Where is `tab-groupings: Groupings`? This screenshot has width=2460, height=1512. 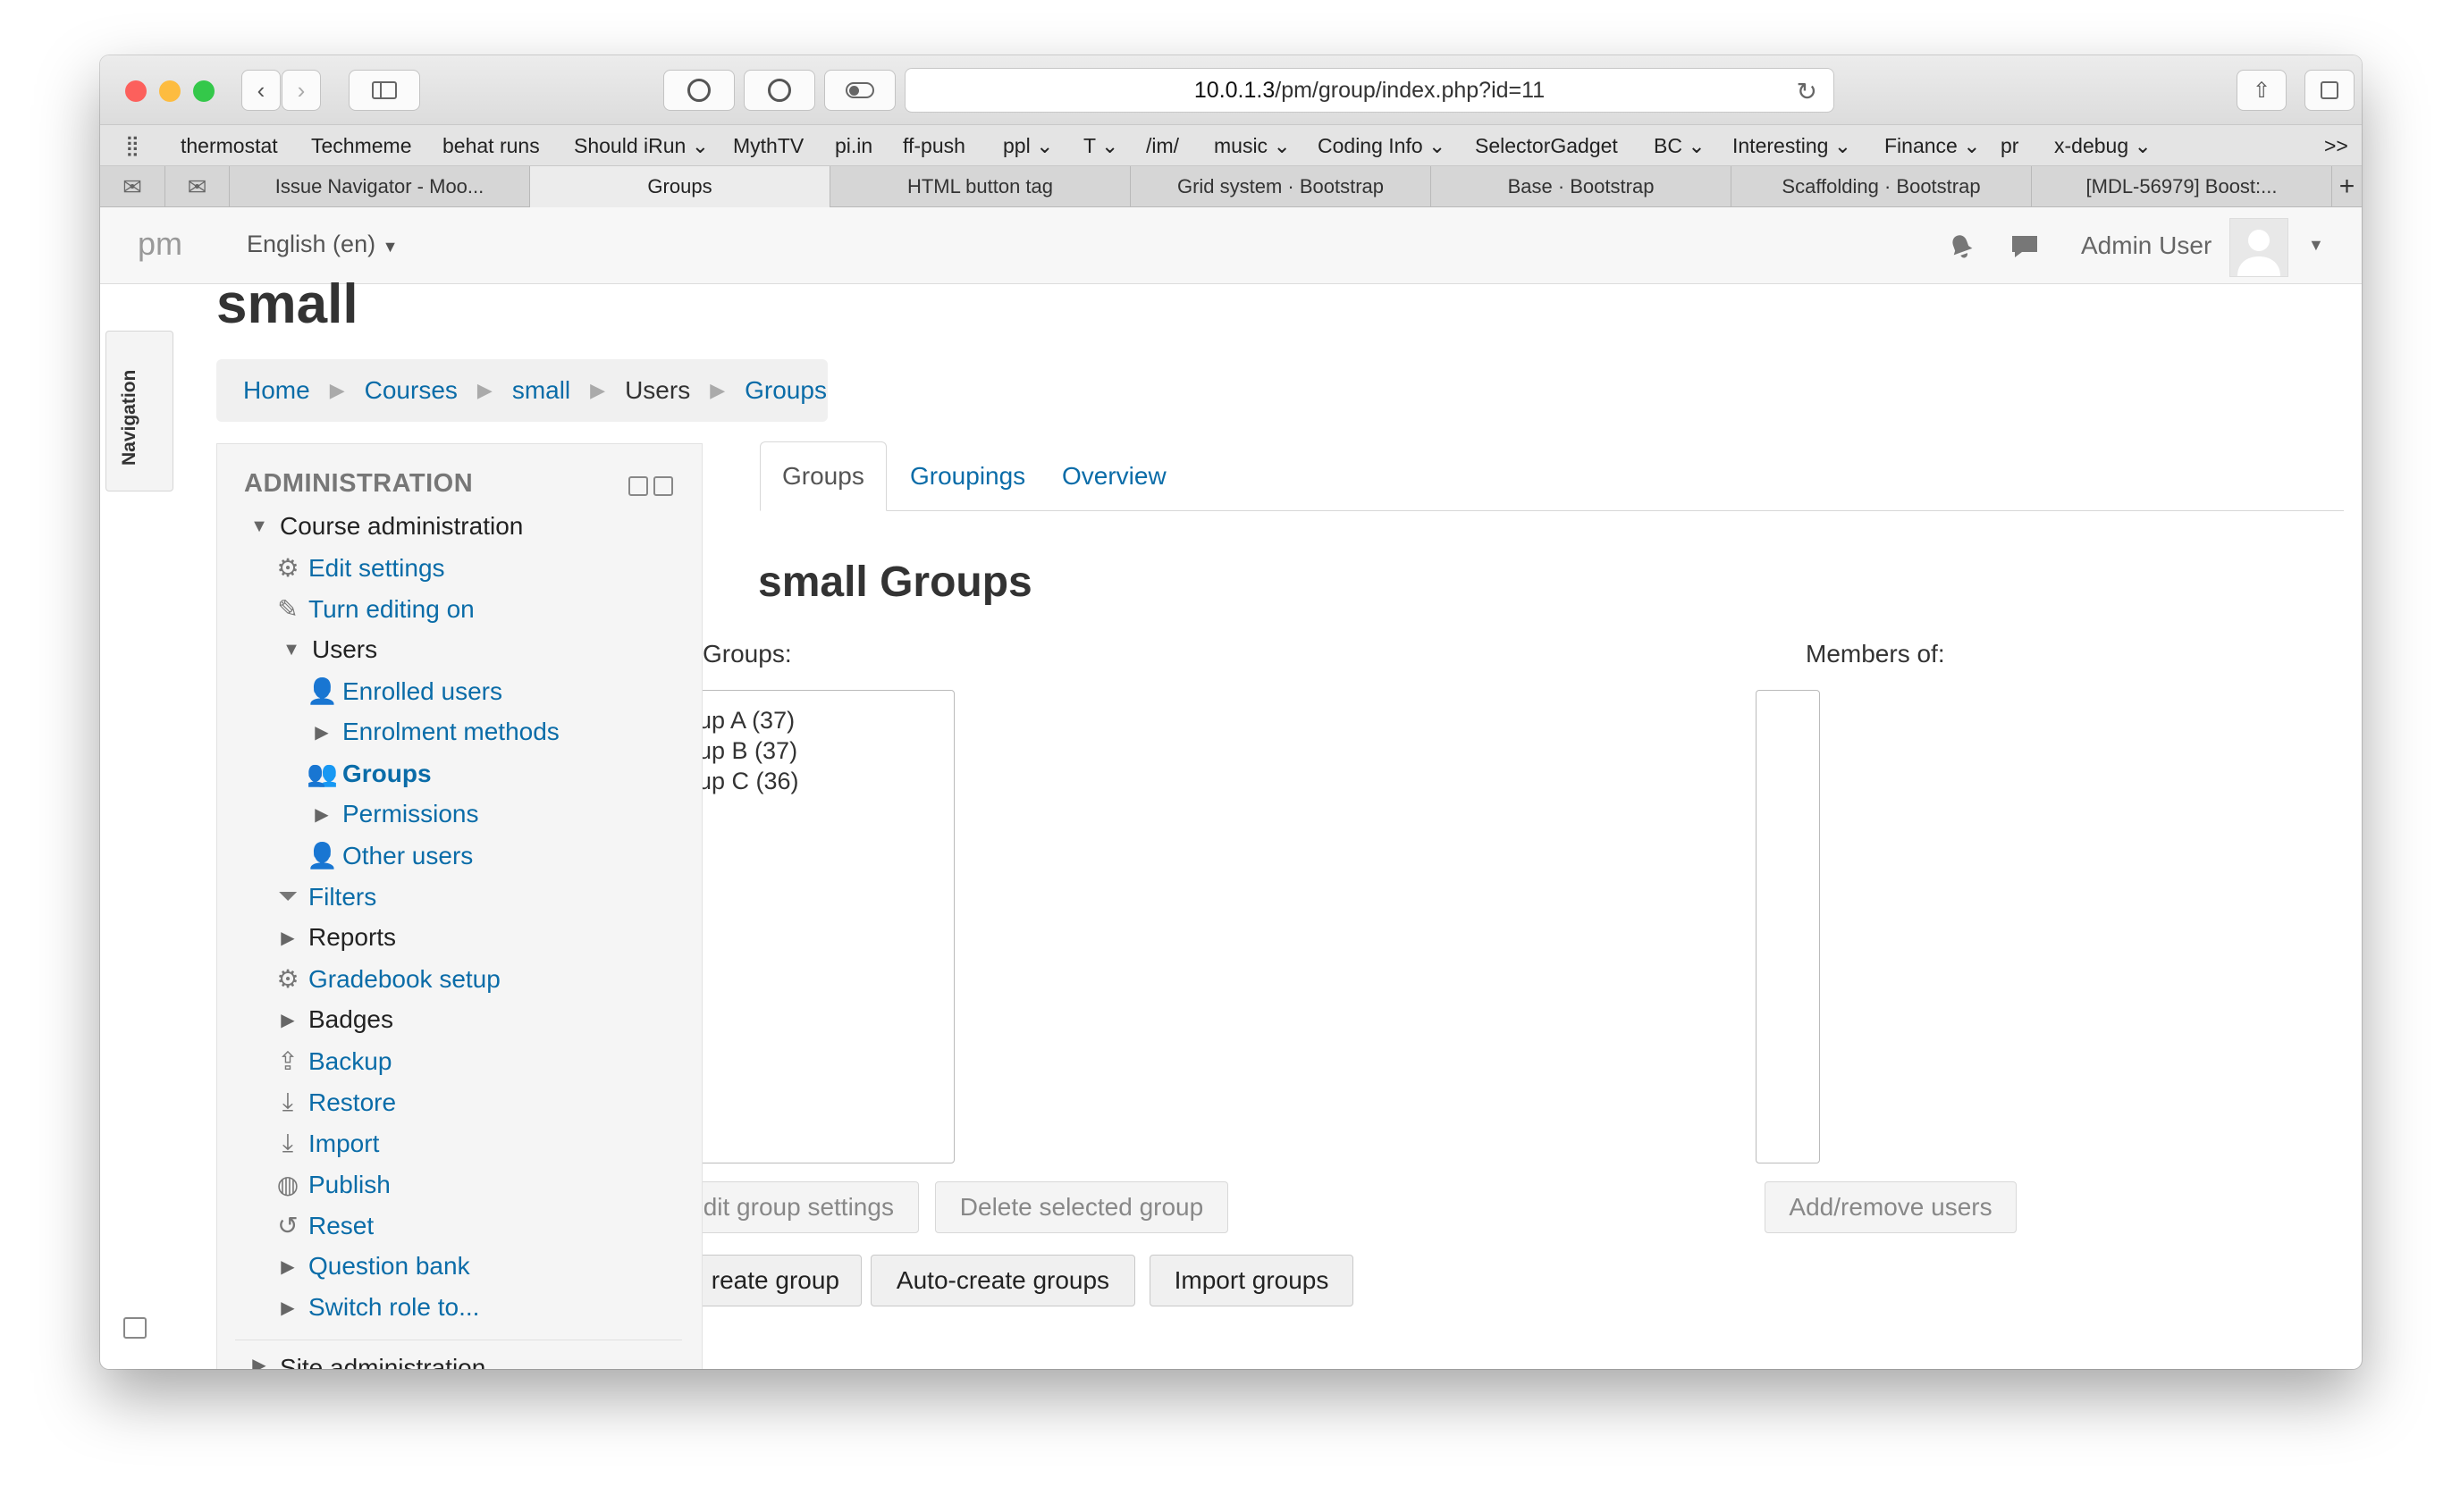
tab-groupings: Groupings is located at coordinates (968, 476).